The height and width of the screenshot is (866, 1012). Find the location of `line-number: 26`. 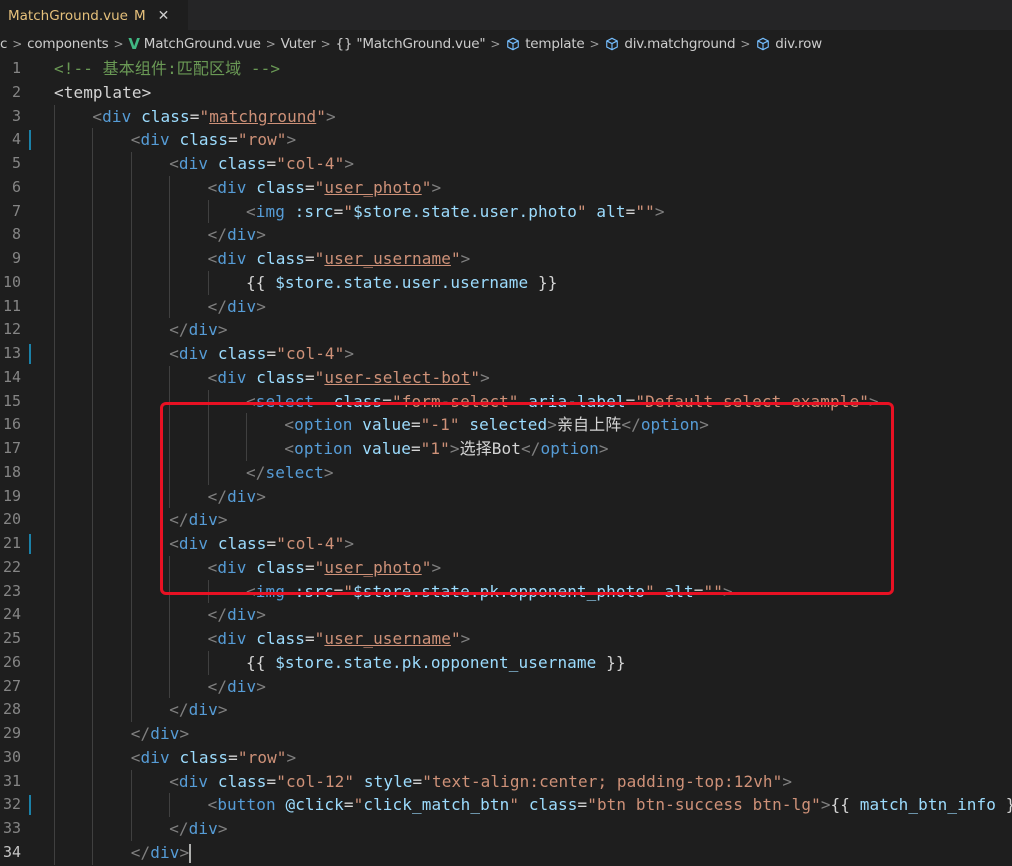

line-number: 26 is located at coordinates (11, 661).